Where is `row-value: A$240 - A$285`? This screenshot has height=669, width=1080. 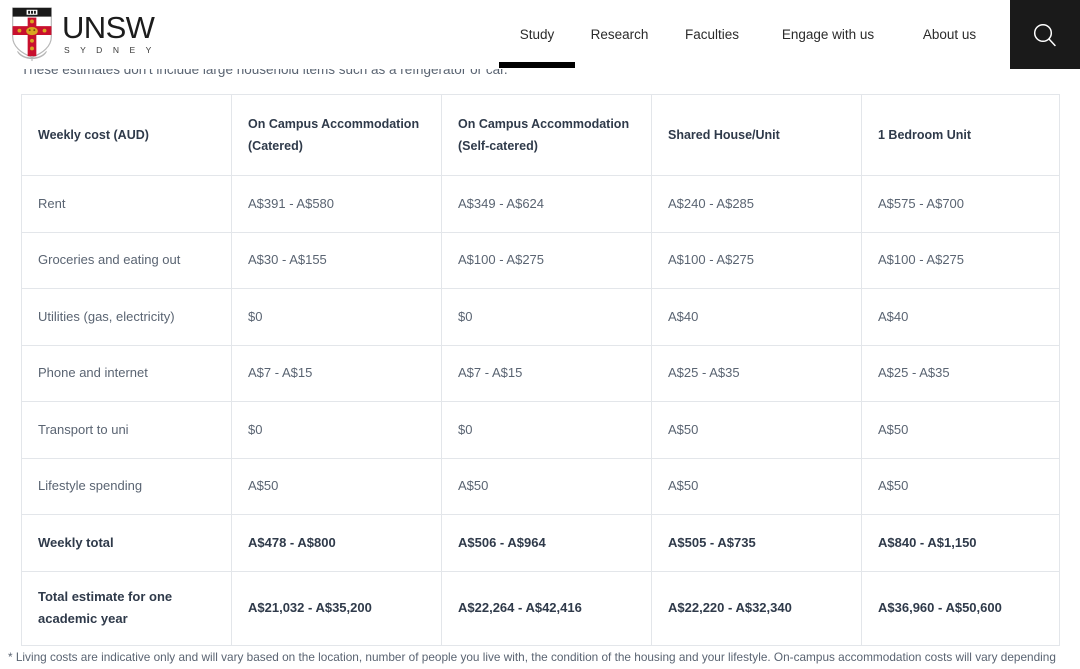 row-value: A$240 - A$285 is located at coordinates (756, 204).